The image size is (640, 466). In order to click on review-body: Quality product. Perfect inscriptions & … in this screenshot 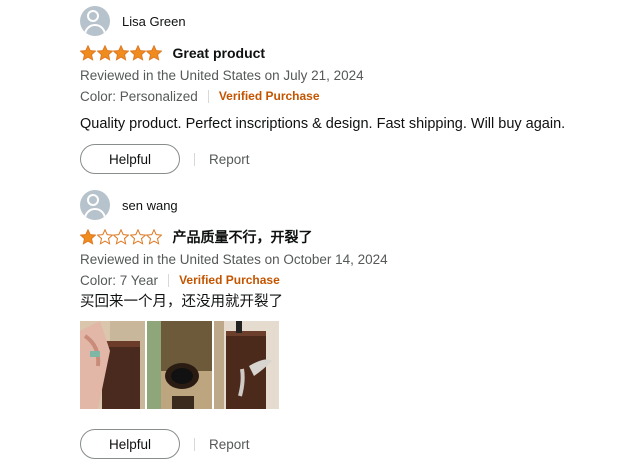, I will do `click(323, 124)`.